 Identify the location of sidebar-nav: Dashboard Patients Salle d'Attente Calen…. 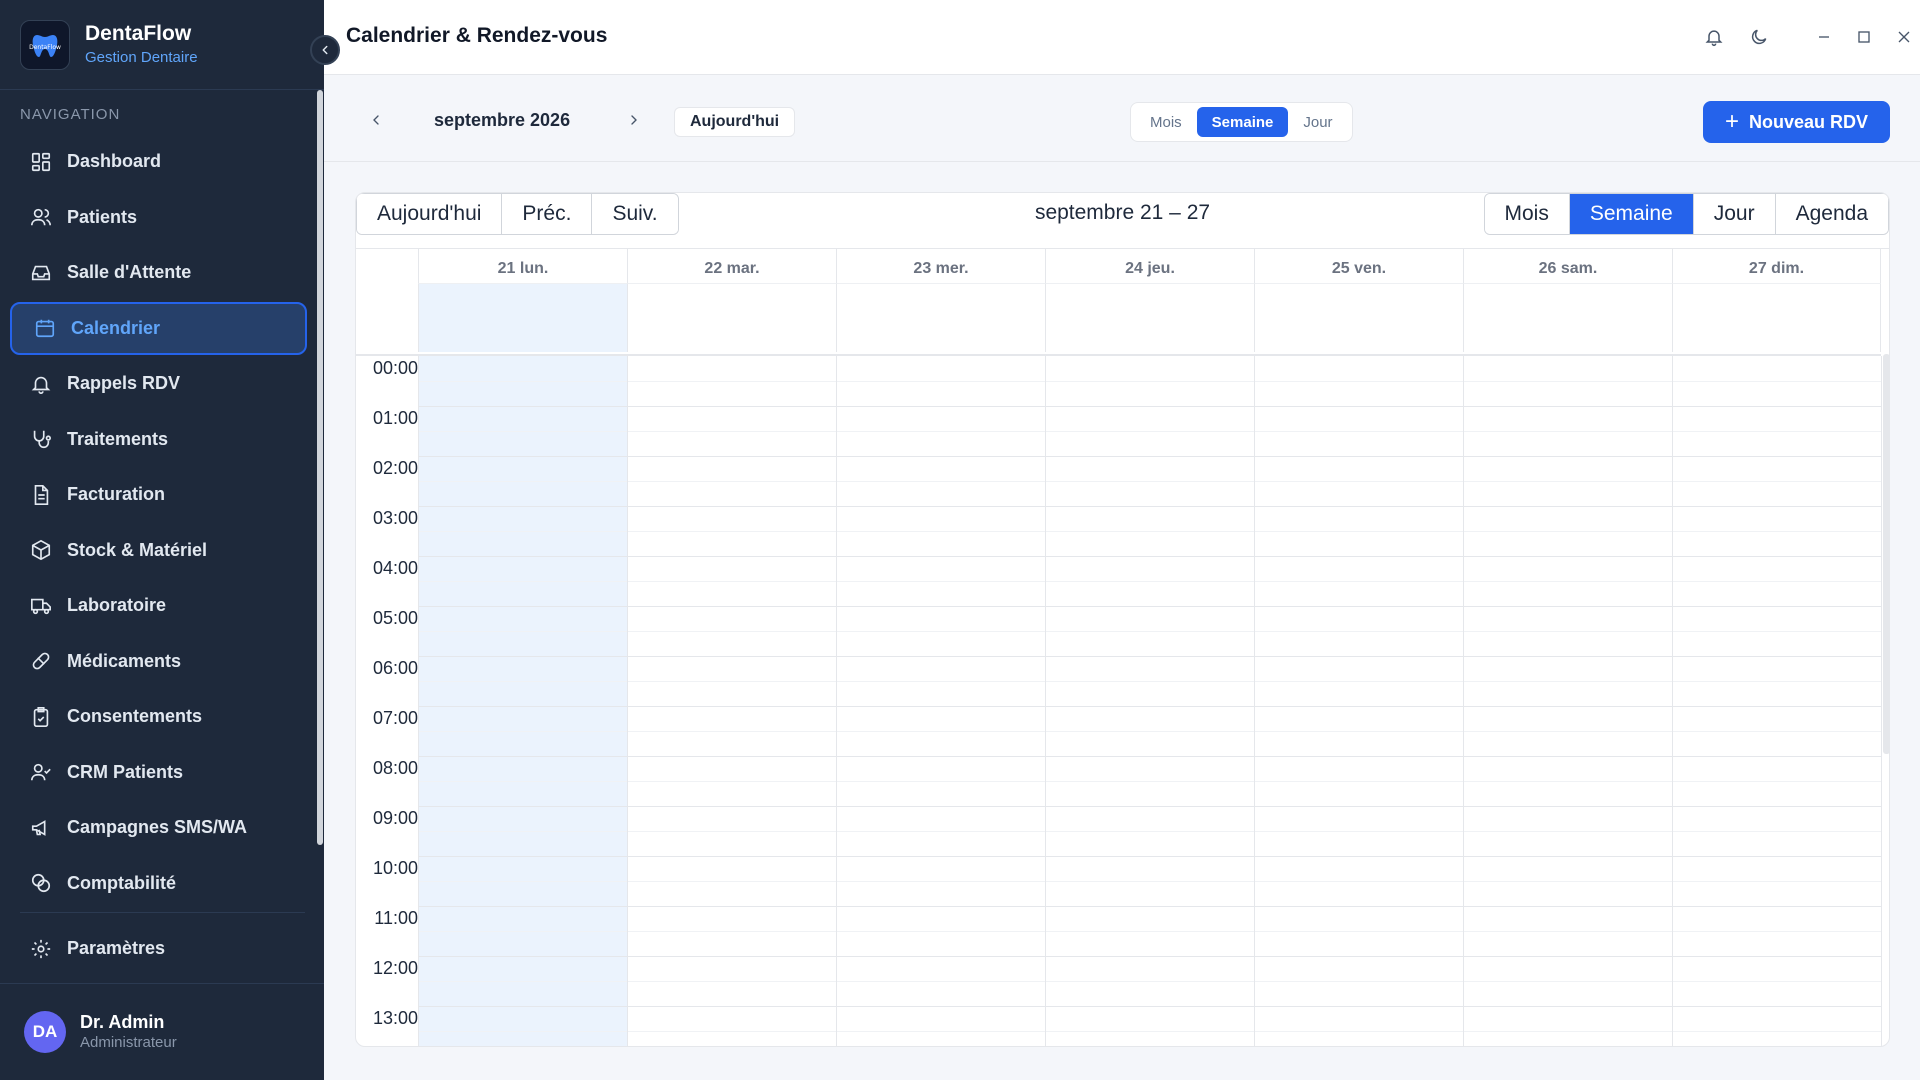
(158, 523).